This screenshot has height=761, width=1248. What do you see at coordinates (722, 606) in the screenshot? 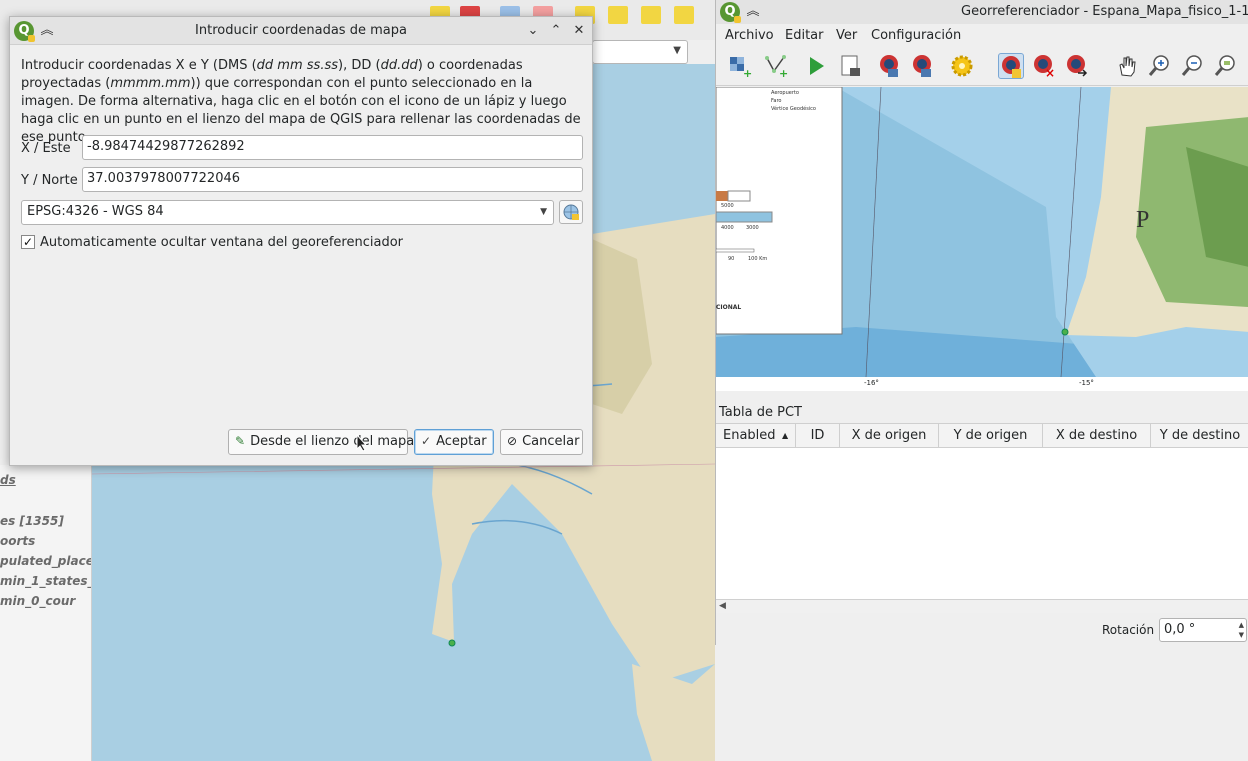
I see `scroll-left-icon: ◀` at bounding box center [722, 606].